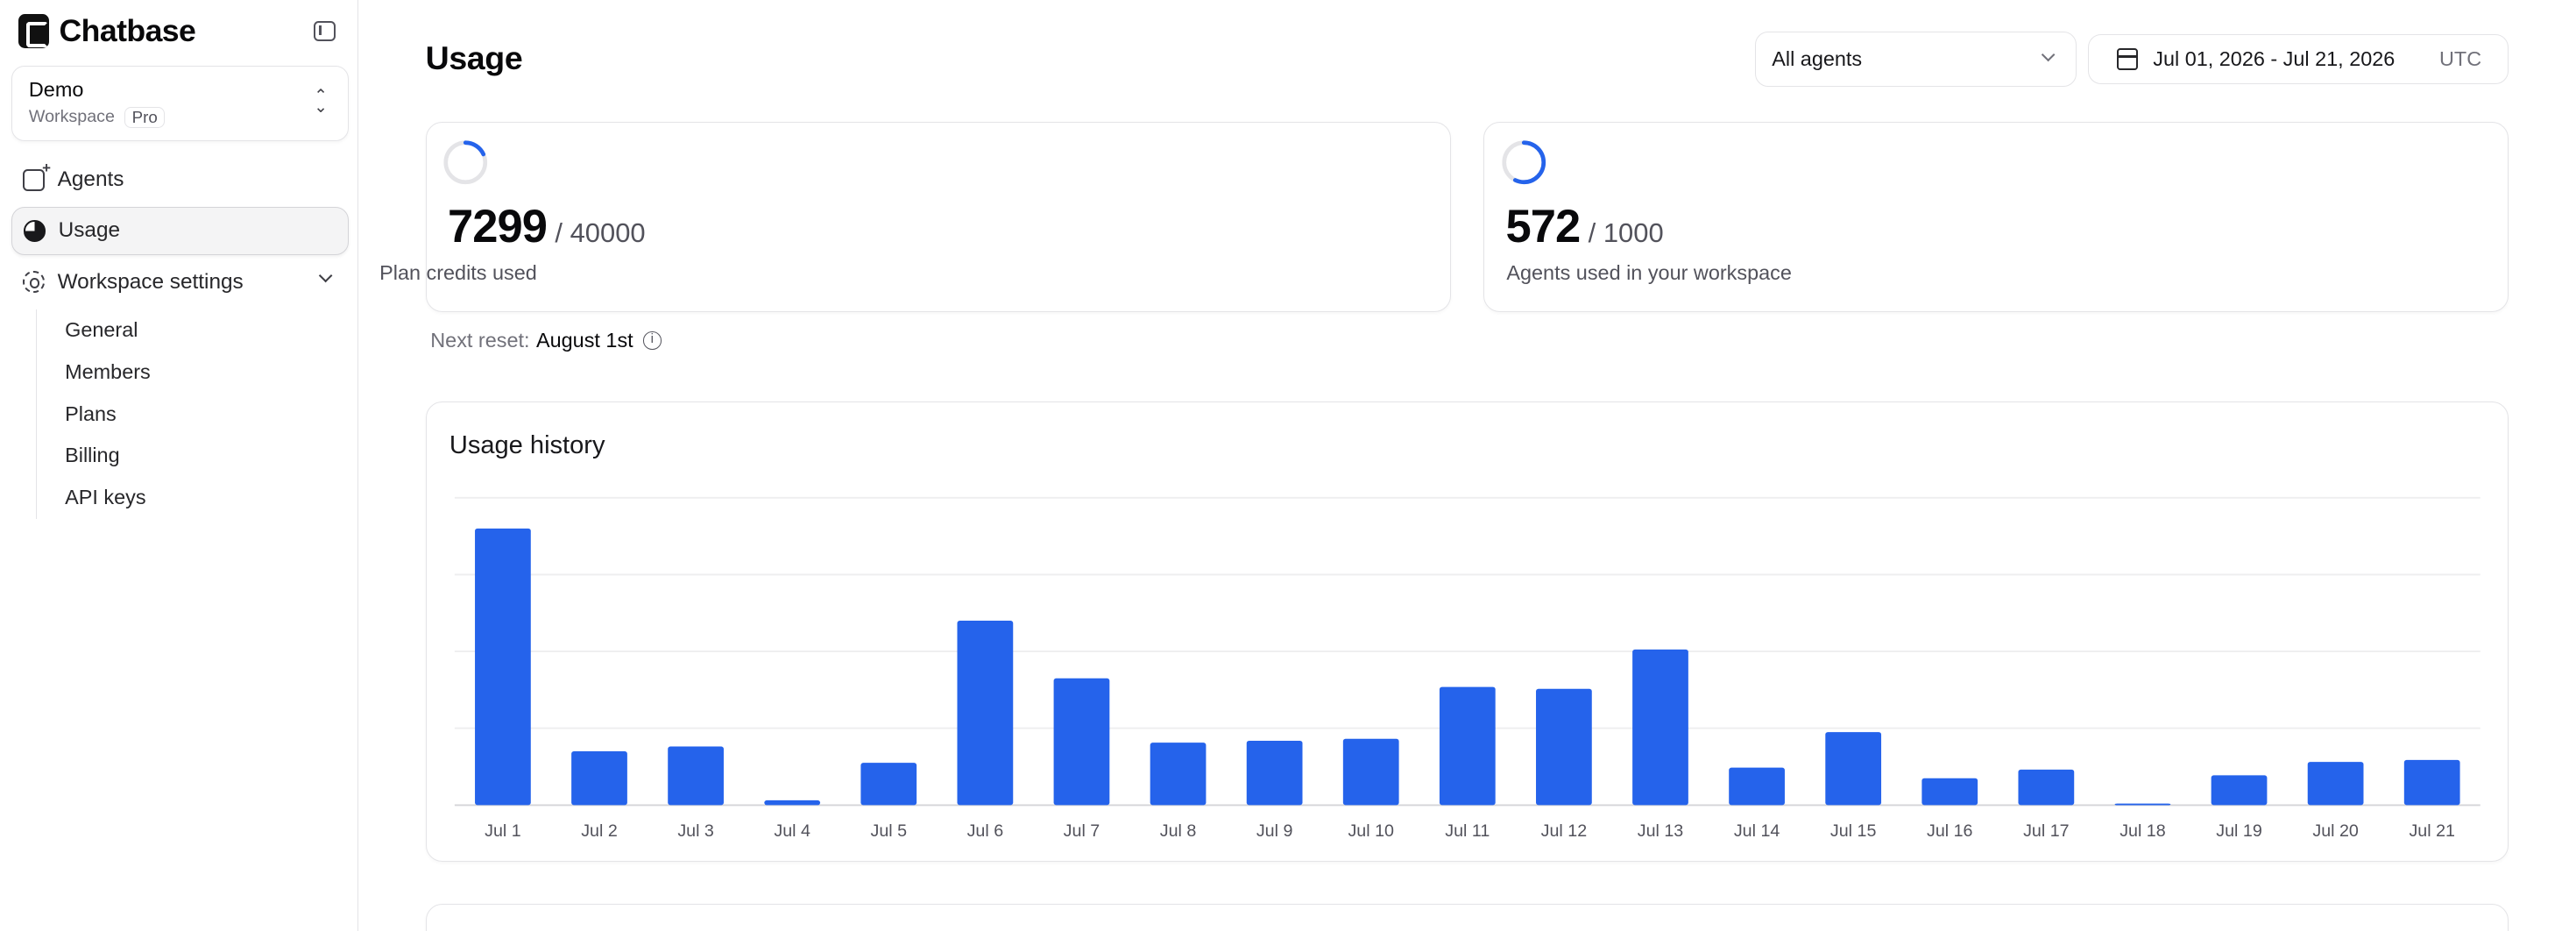  What do you see at coordinates (474, 57) in the screenshot?
I see `page-title: Usage` at bounding box center [474, 57].